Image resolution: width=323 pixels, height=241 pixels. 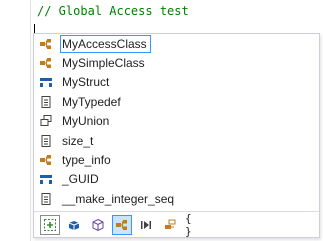 I want to click on class-filter-button, so click(x=122, y=224).